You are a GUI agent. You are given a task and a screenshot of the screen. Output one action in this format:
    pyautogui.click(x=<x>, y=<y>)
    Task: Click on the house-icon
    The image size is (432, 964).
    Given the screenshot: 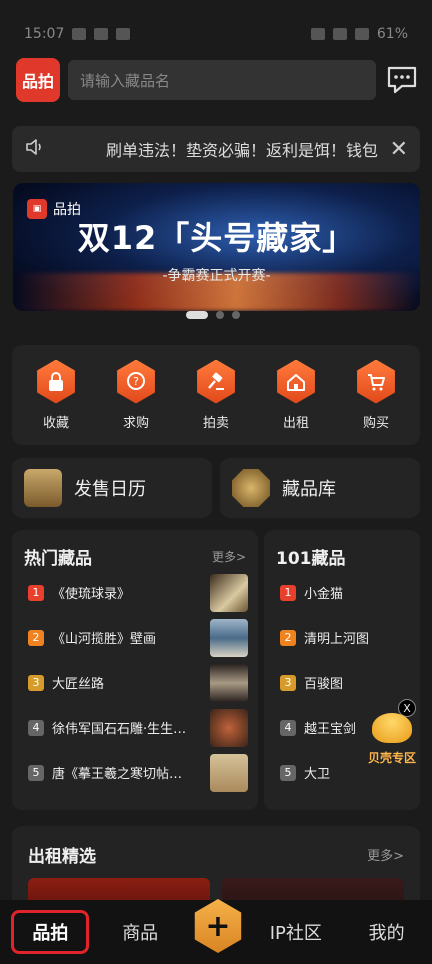 What is the action you would take?
    pyautogui.click(x=296, y=381)
    